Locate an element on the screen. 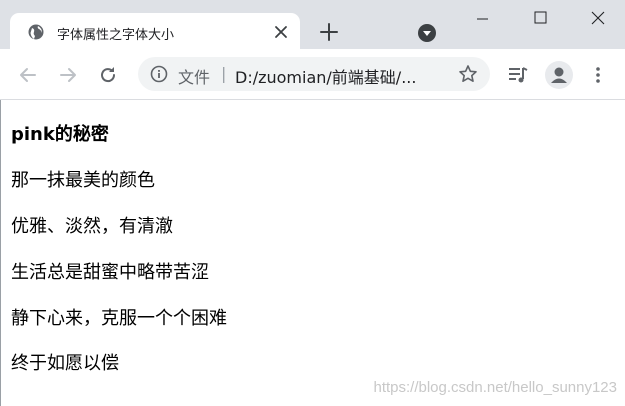 Image resolution: width=625 pixels, height=406 pixels. scheme-label: 文件 is located at coordinates (194, 77).